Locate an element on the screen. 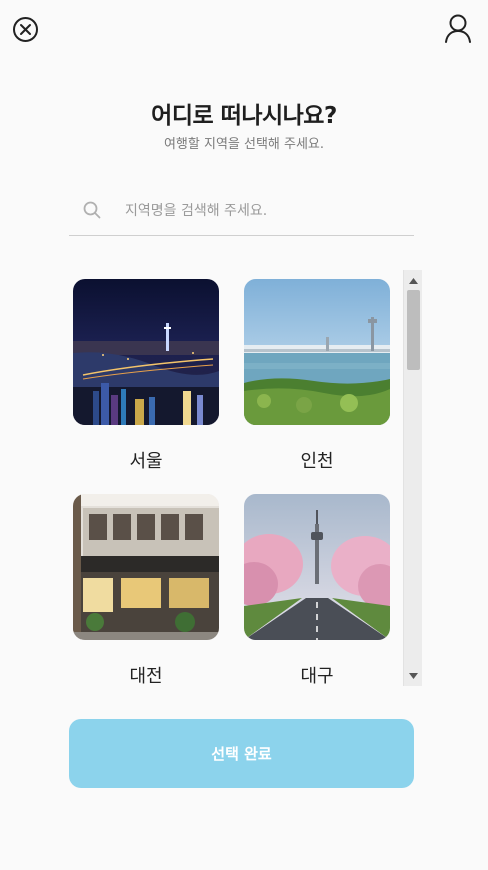  page-title: 어디로 떠나시나요? is located at coordinates (244, 116).